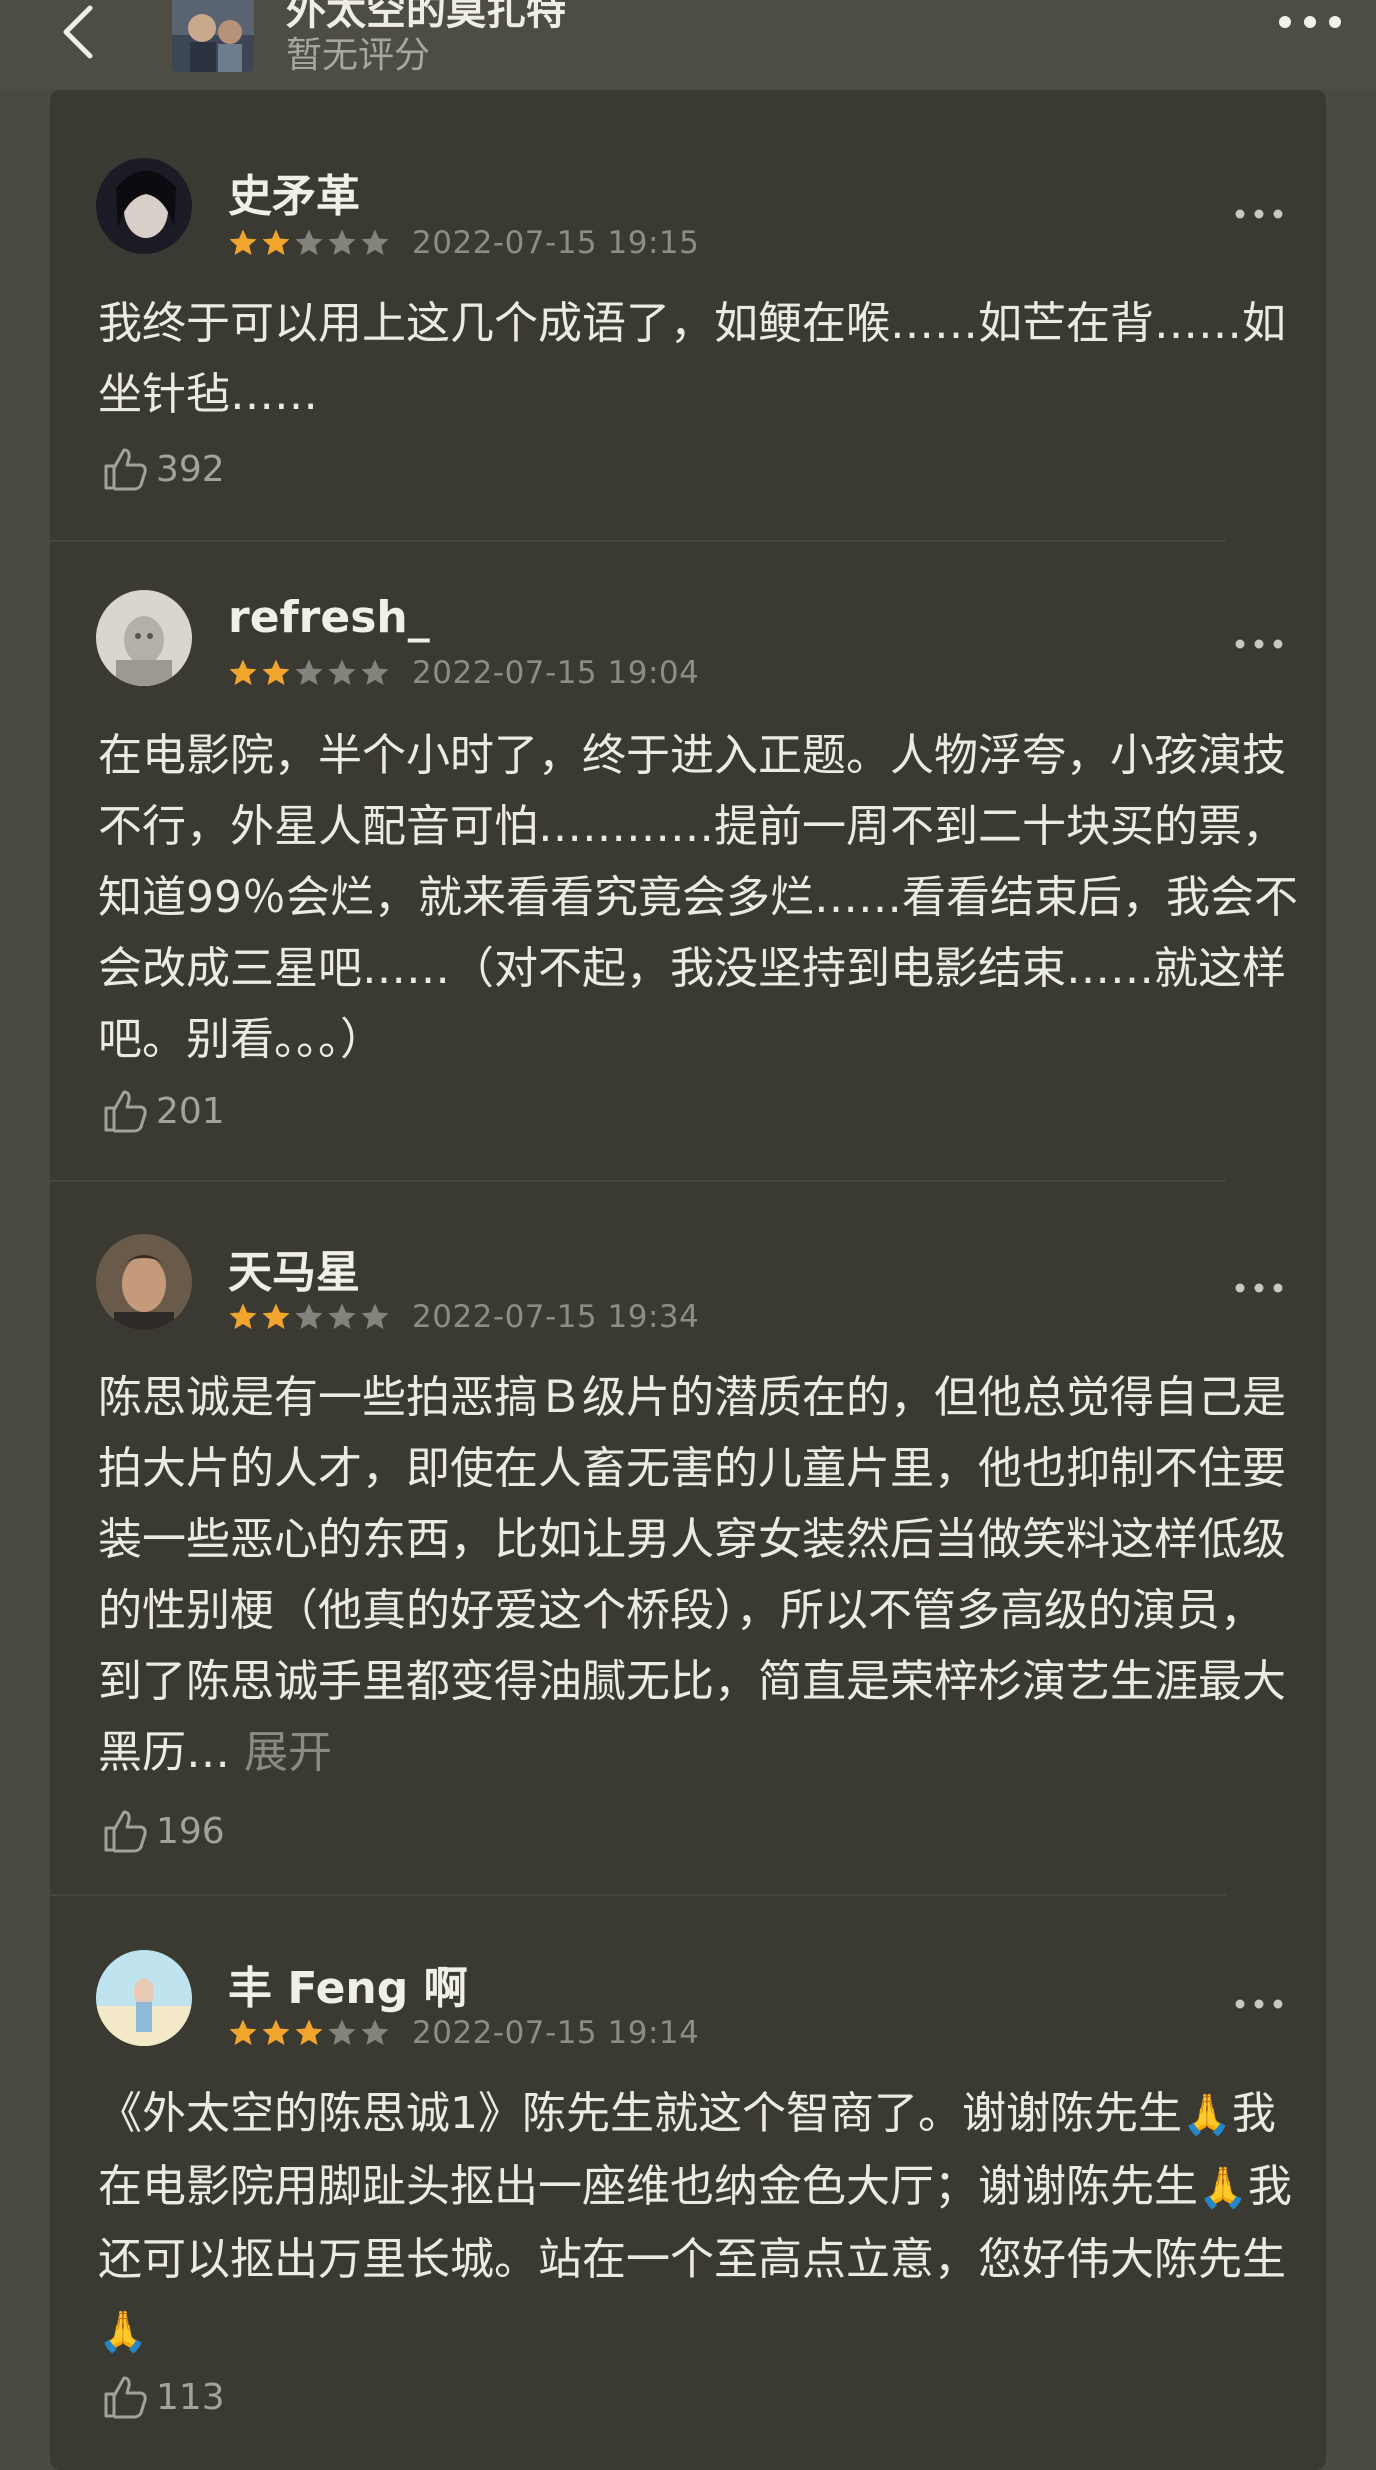 This screenshot has width=1376, height=2470. I want to click on review-username: 天马星, so click(294, 1268).